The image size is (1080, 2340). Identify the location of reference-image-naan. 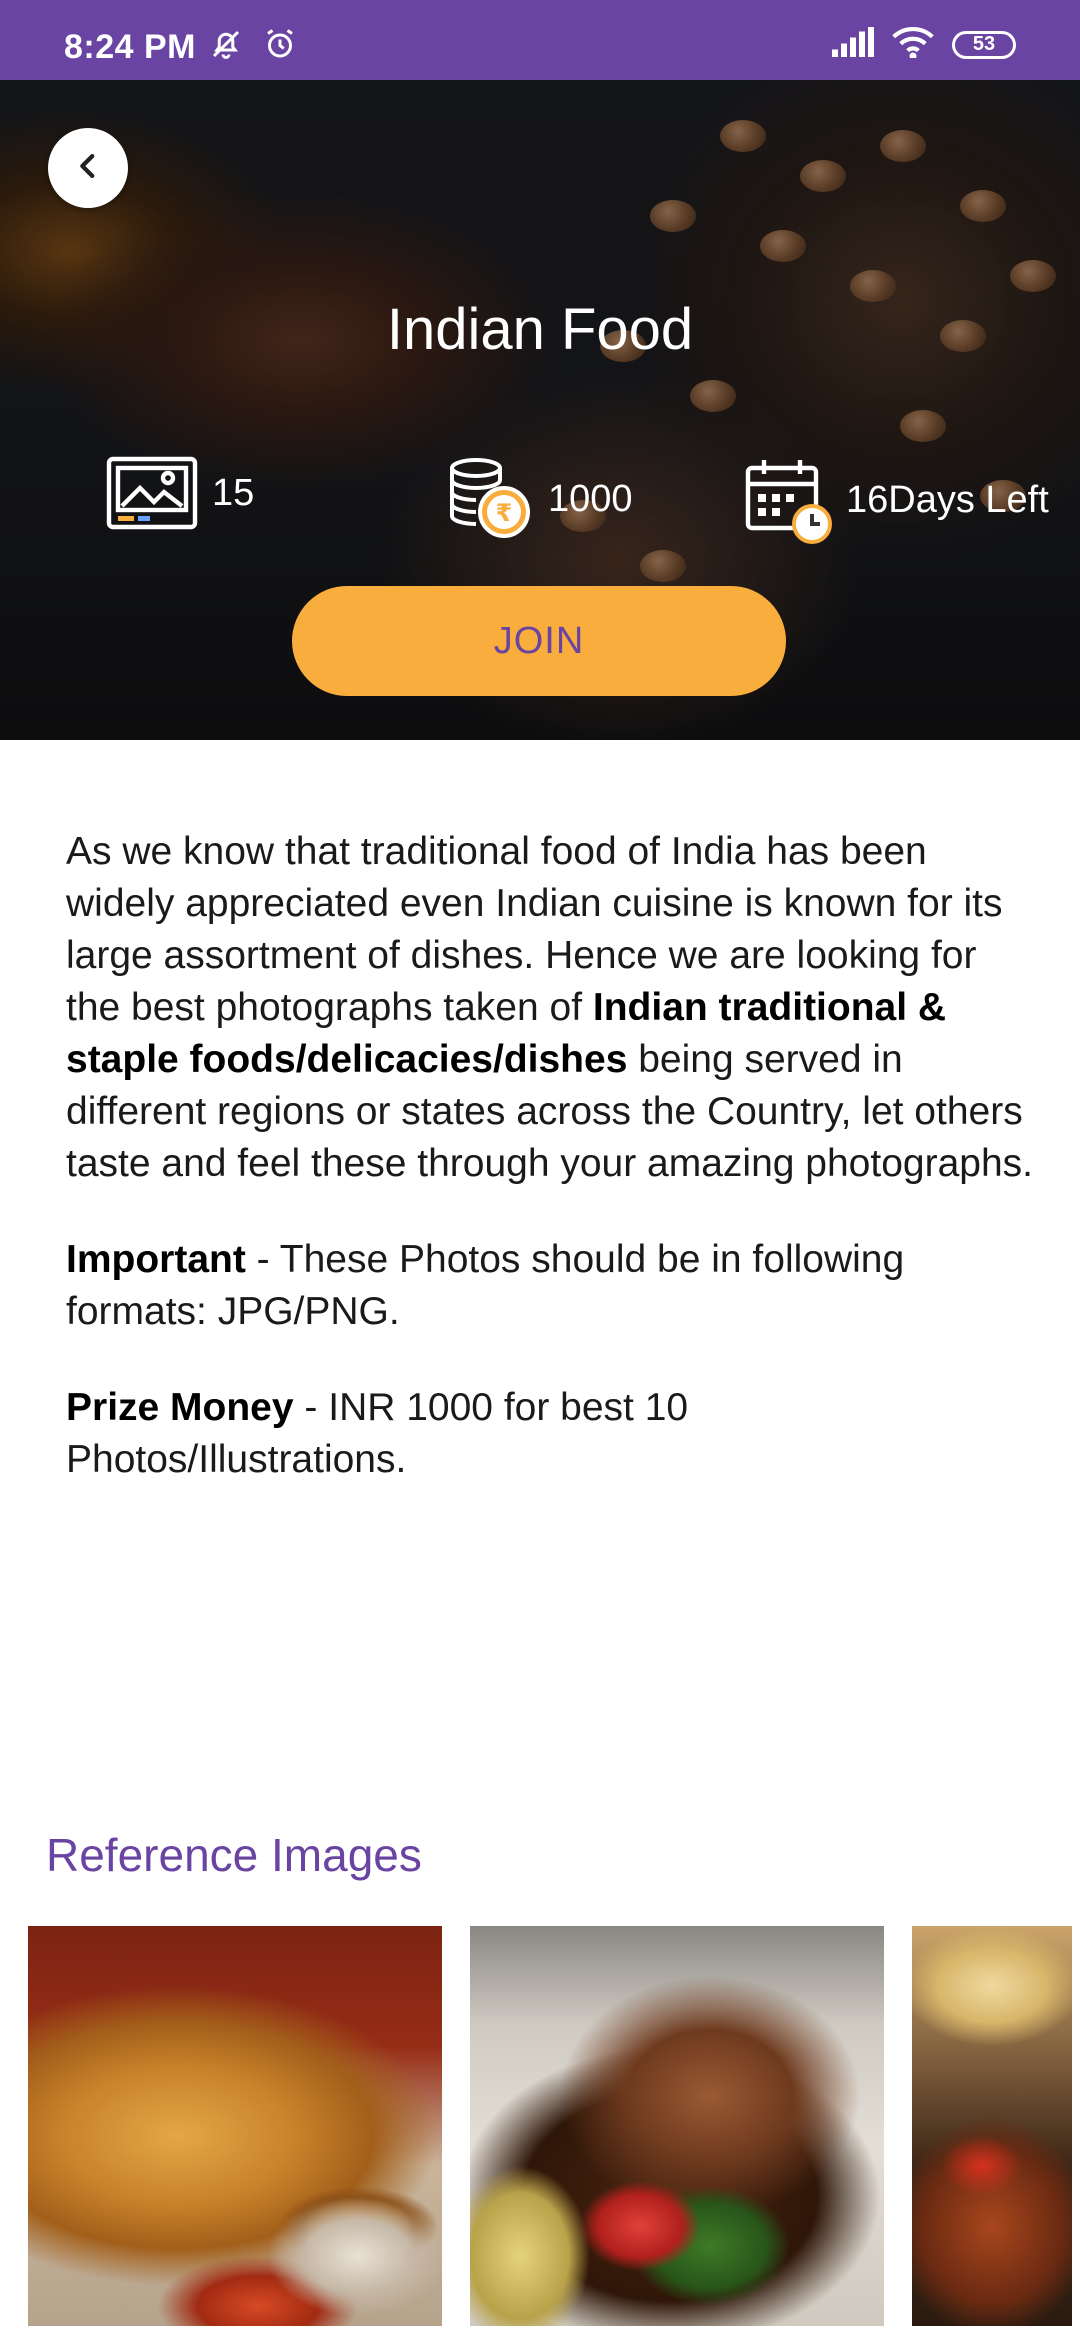
(992, 2126).